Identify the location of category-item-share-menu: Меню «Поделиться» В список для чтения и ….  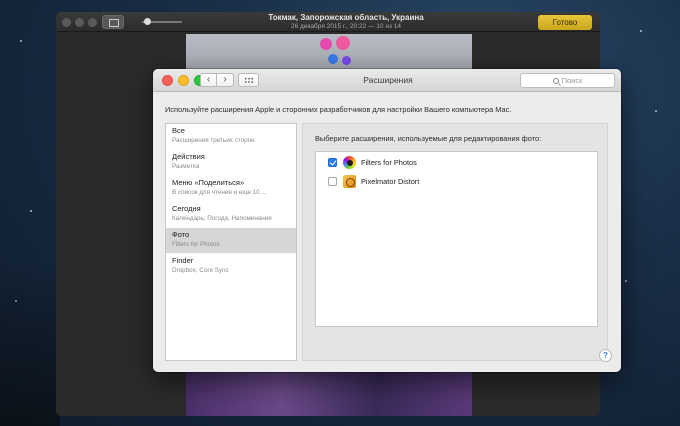
(231, 188).